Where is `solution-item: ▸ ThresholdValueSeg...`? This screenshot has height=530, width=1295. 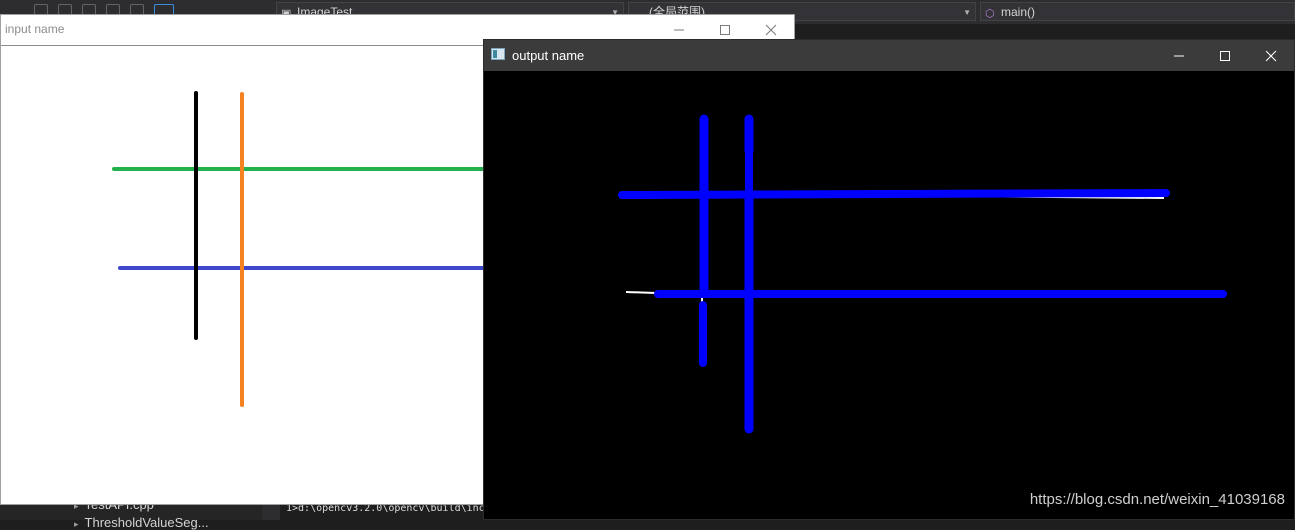
solution-item: ▸ ThresholdValueSeg... is located at coordinates (141, 522).